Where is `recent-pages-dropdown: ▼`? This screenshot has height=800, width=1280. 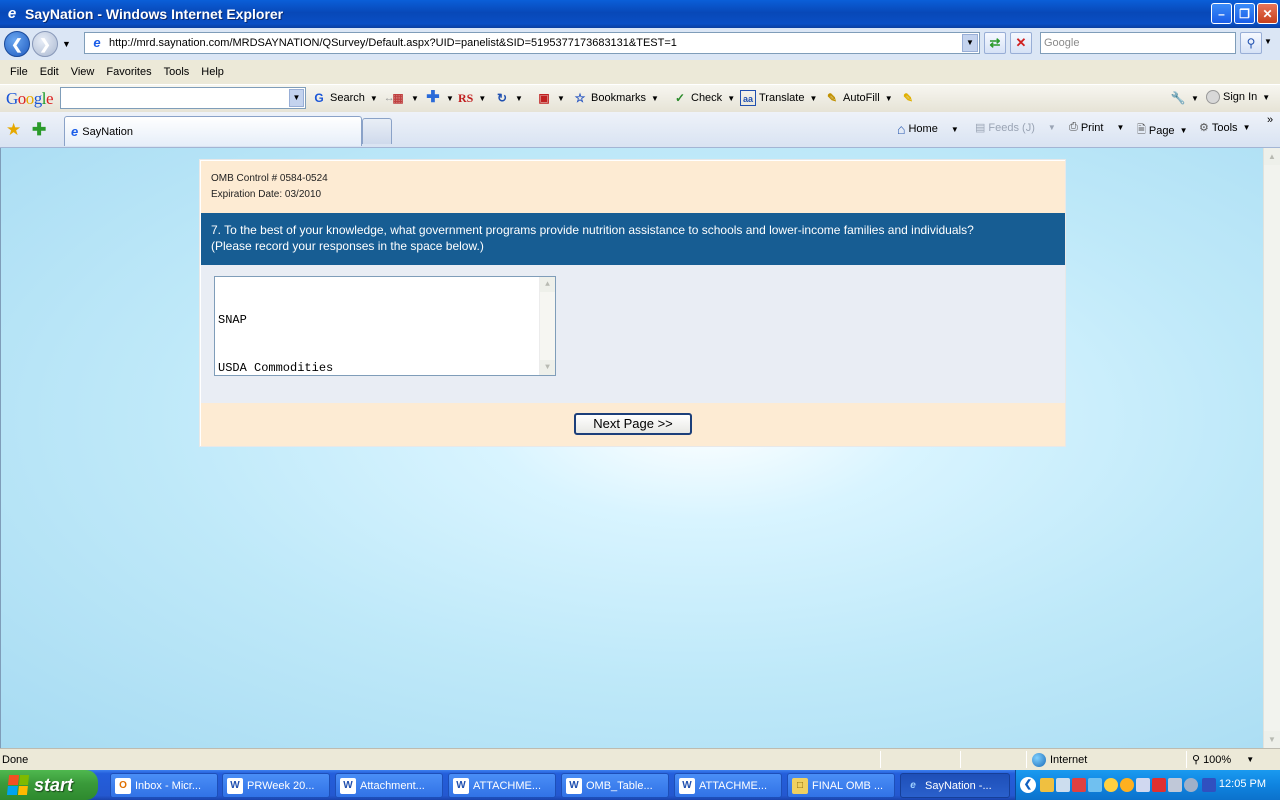
recent-pages-dropdown: ▼ is located at coordinates (68, 44).